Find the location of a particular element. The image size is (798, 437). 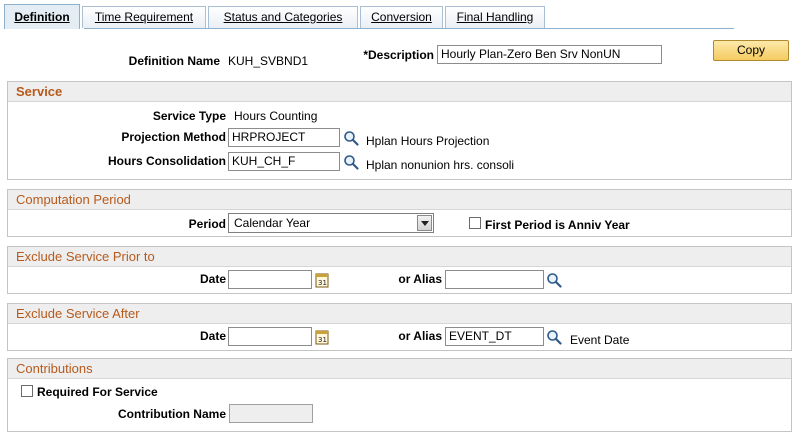

exclude-prior-alias-input is located at coordinates (494, 279).